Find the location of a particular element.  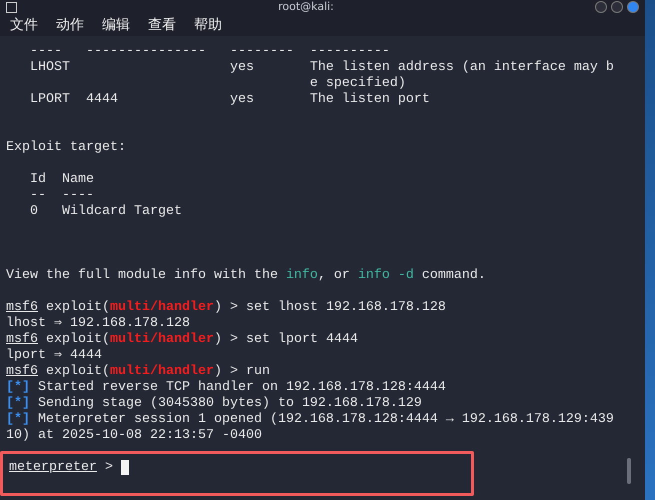

terminal-line: [*] Sending stage (3045380 bytes) to 192.168.178.129 is located at coordinates (214, 404).